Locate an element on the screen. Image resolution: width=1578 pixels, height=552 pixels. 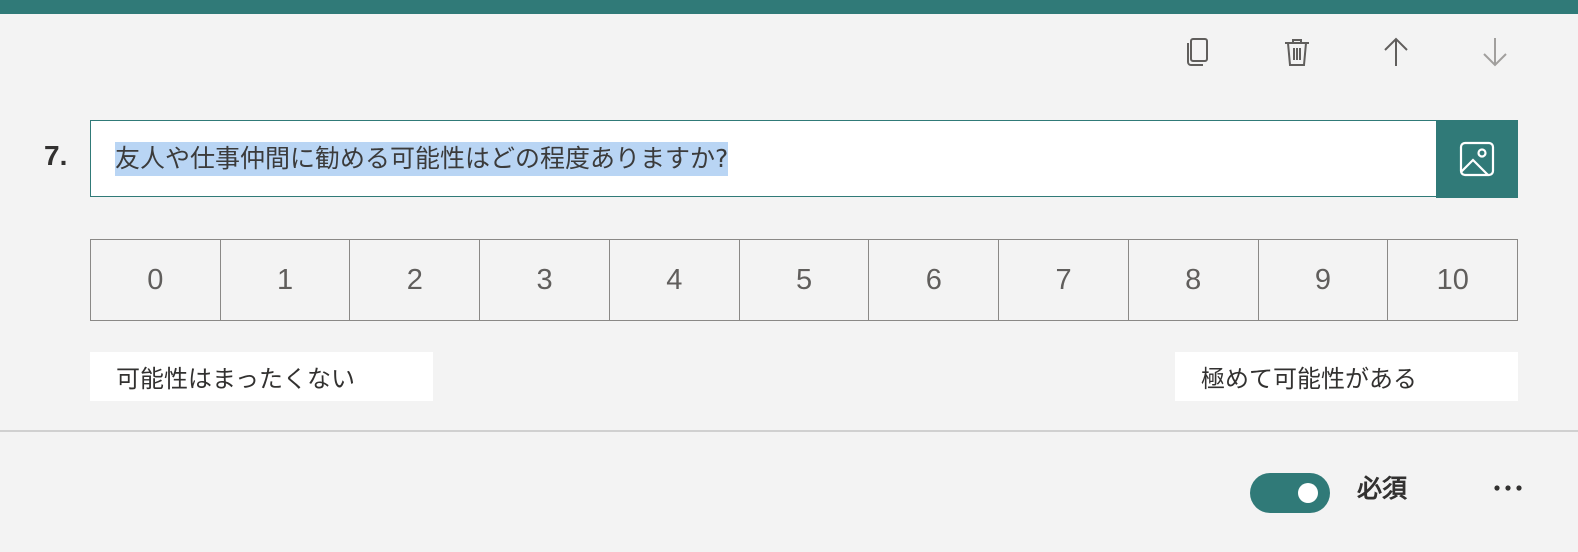
scale-left-label-input: 可能性はまったくない is located at coordinates (261, 376).